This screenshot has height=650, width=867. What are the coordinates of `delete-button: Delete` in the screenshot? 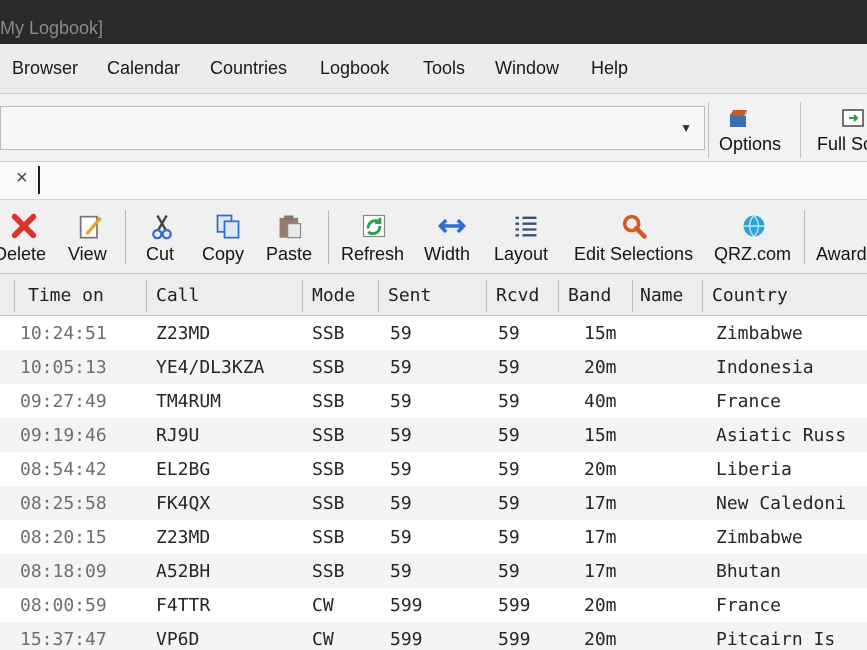 It's located at (30, 237).